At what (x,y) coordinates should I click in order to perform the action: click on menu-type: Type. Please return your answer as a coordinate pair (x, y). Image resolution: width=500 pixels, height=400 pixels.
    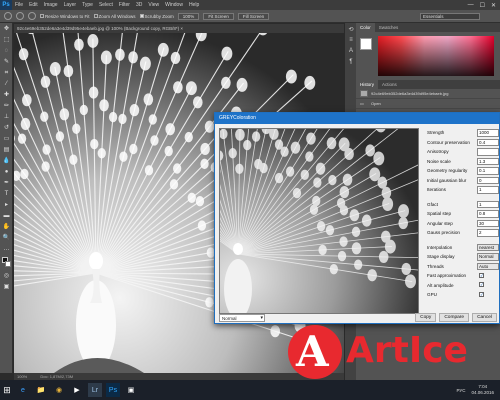
    Looking at the image, I should click on (87, 5).